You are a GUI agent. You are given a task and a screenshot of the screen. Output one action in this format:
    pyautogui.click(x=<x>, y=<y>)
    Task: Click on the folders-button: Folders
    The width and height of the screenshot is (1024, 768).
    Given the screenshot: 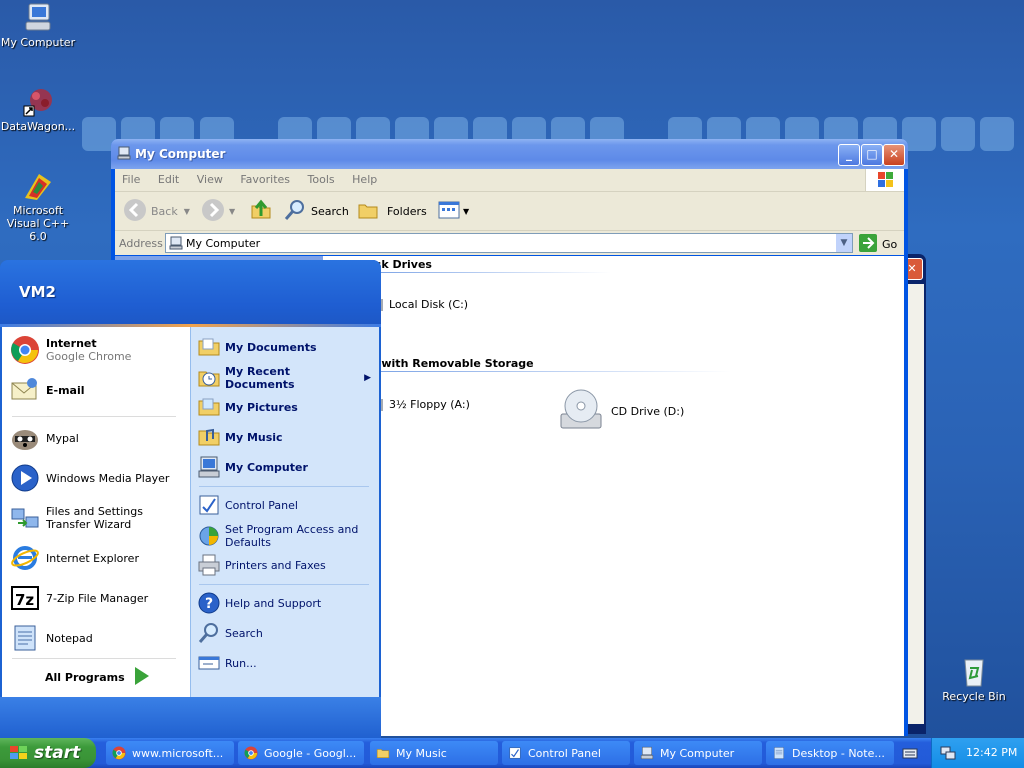 What is the action you would take?
    pyautogui.click(x=392, y=211)
    